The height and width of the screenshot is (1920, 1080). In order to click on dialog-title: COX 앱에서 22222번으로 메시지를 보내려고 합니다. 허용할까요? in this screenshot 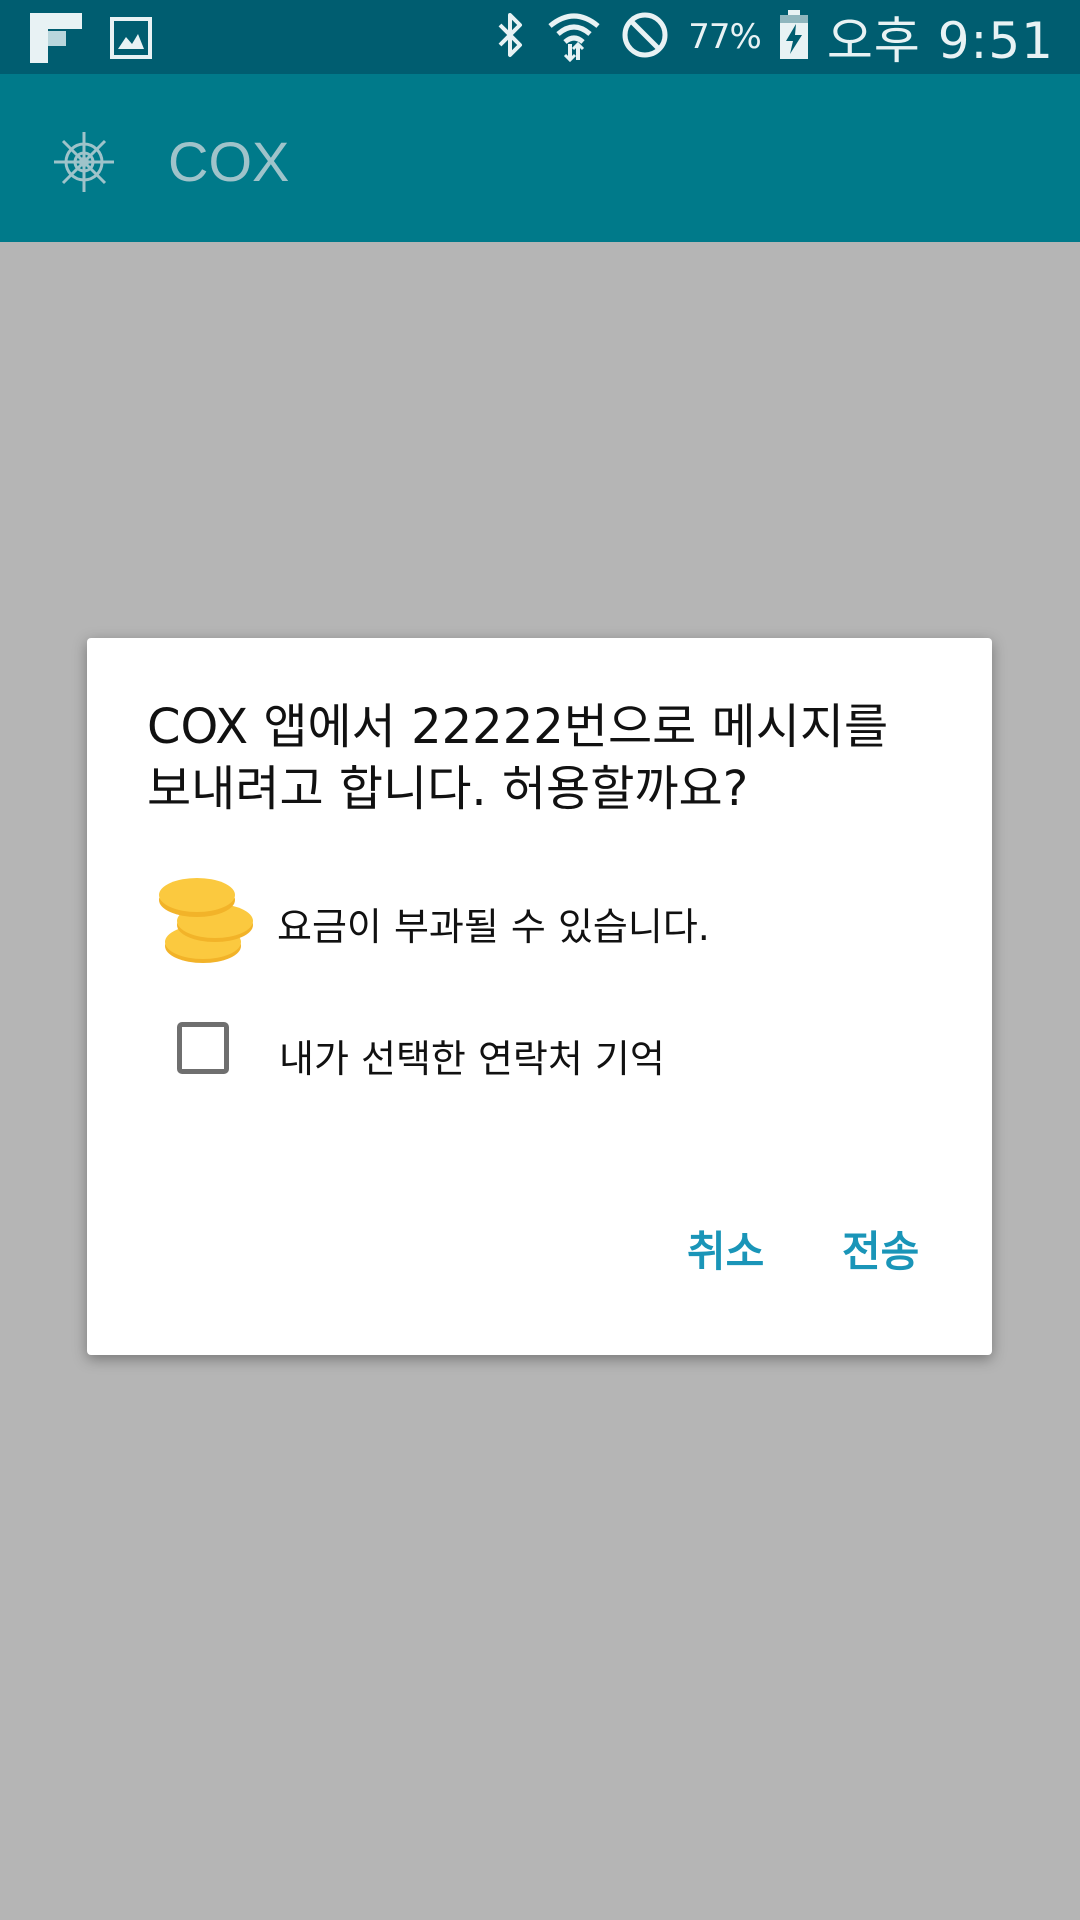, I will do `click(518, 758)`.